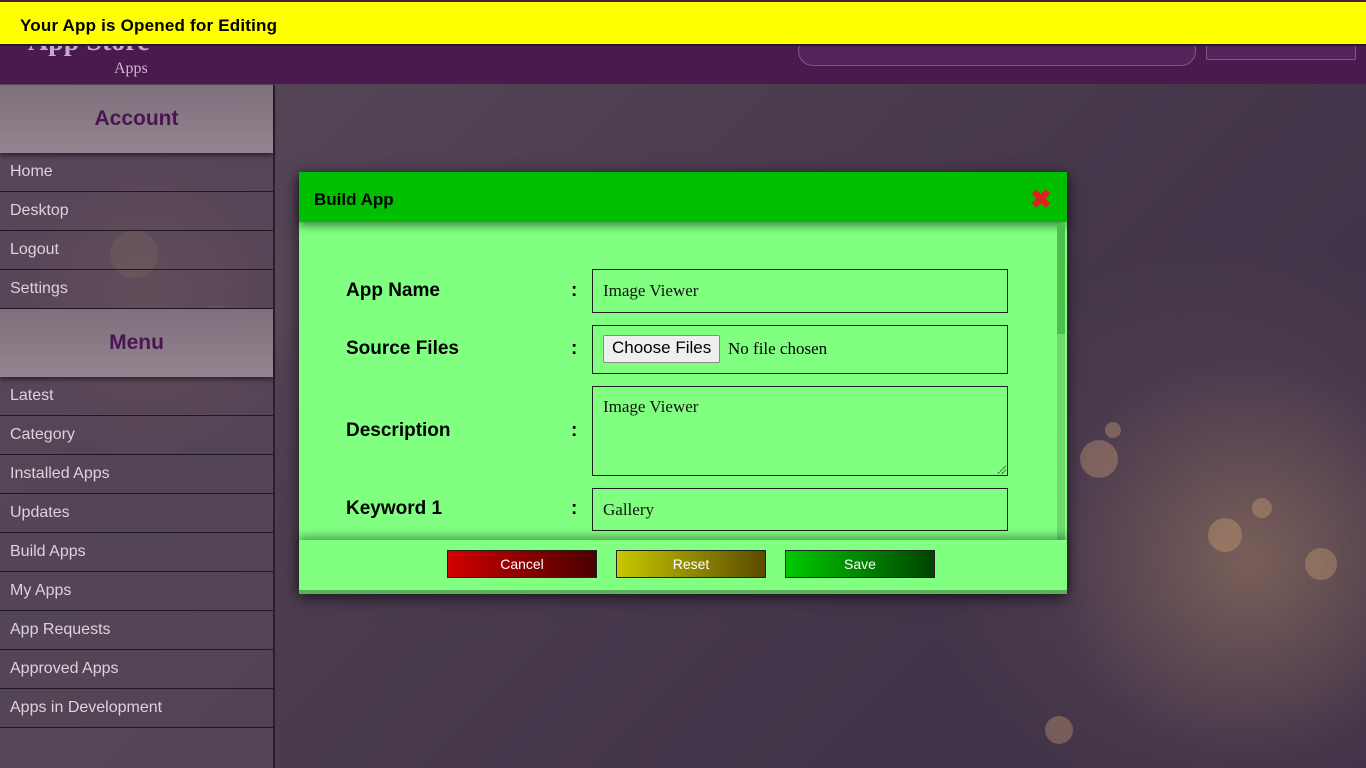  I want to click on sidebar-item-apps-in-development: Apps in Development, so click(136, 708).